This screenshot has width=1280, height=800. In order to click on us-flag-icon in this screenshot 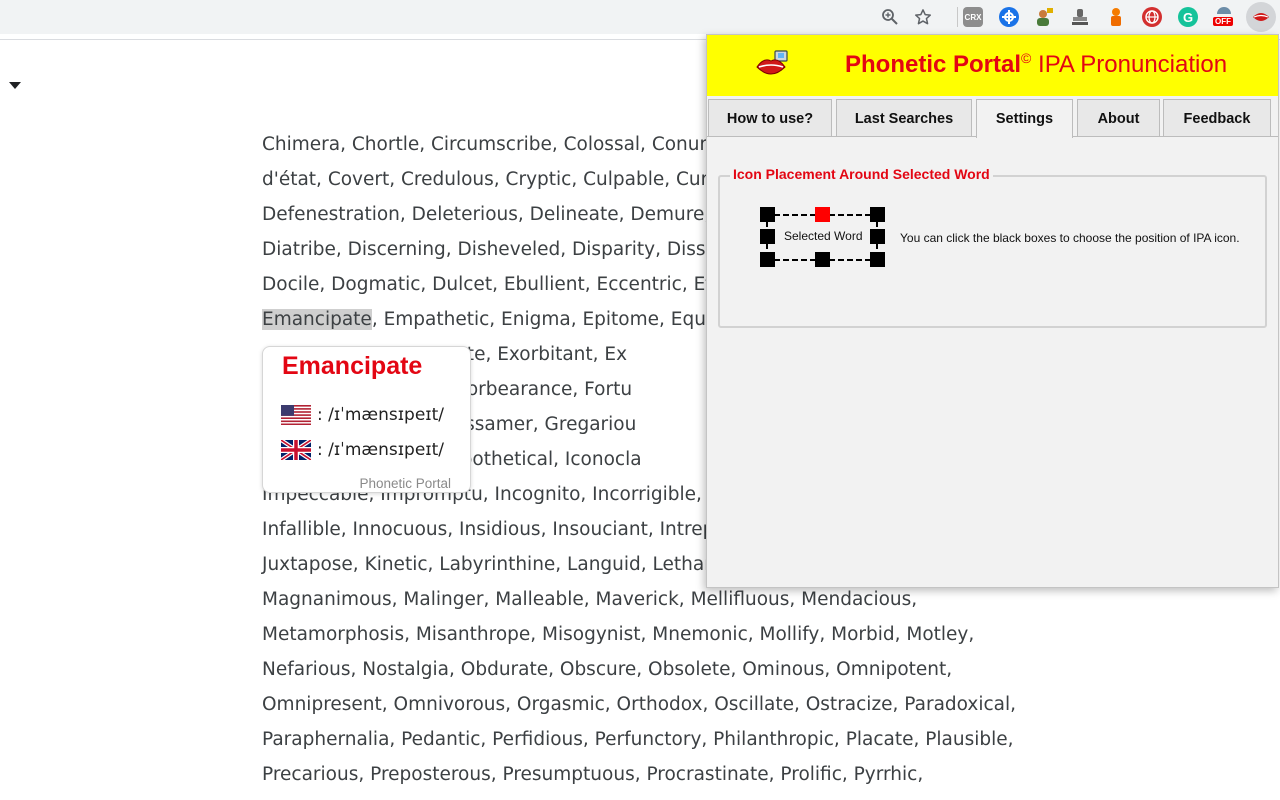, I will do `click(296, 415)`.